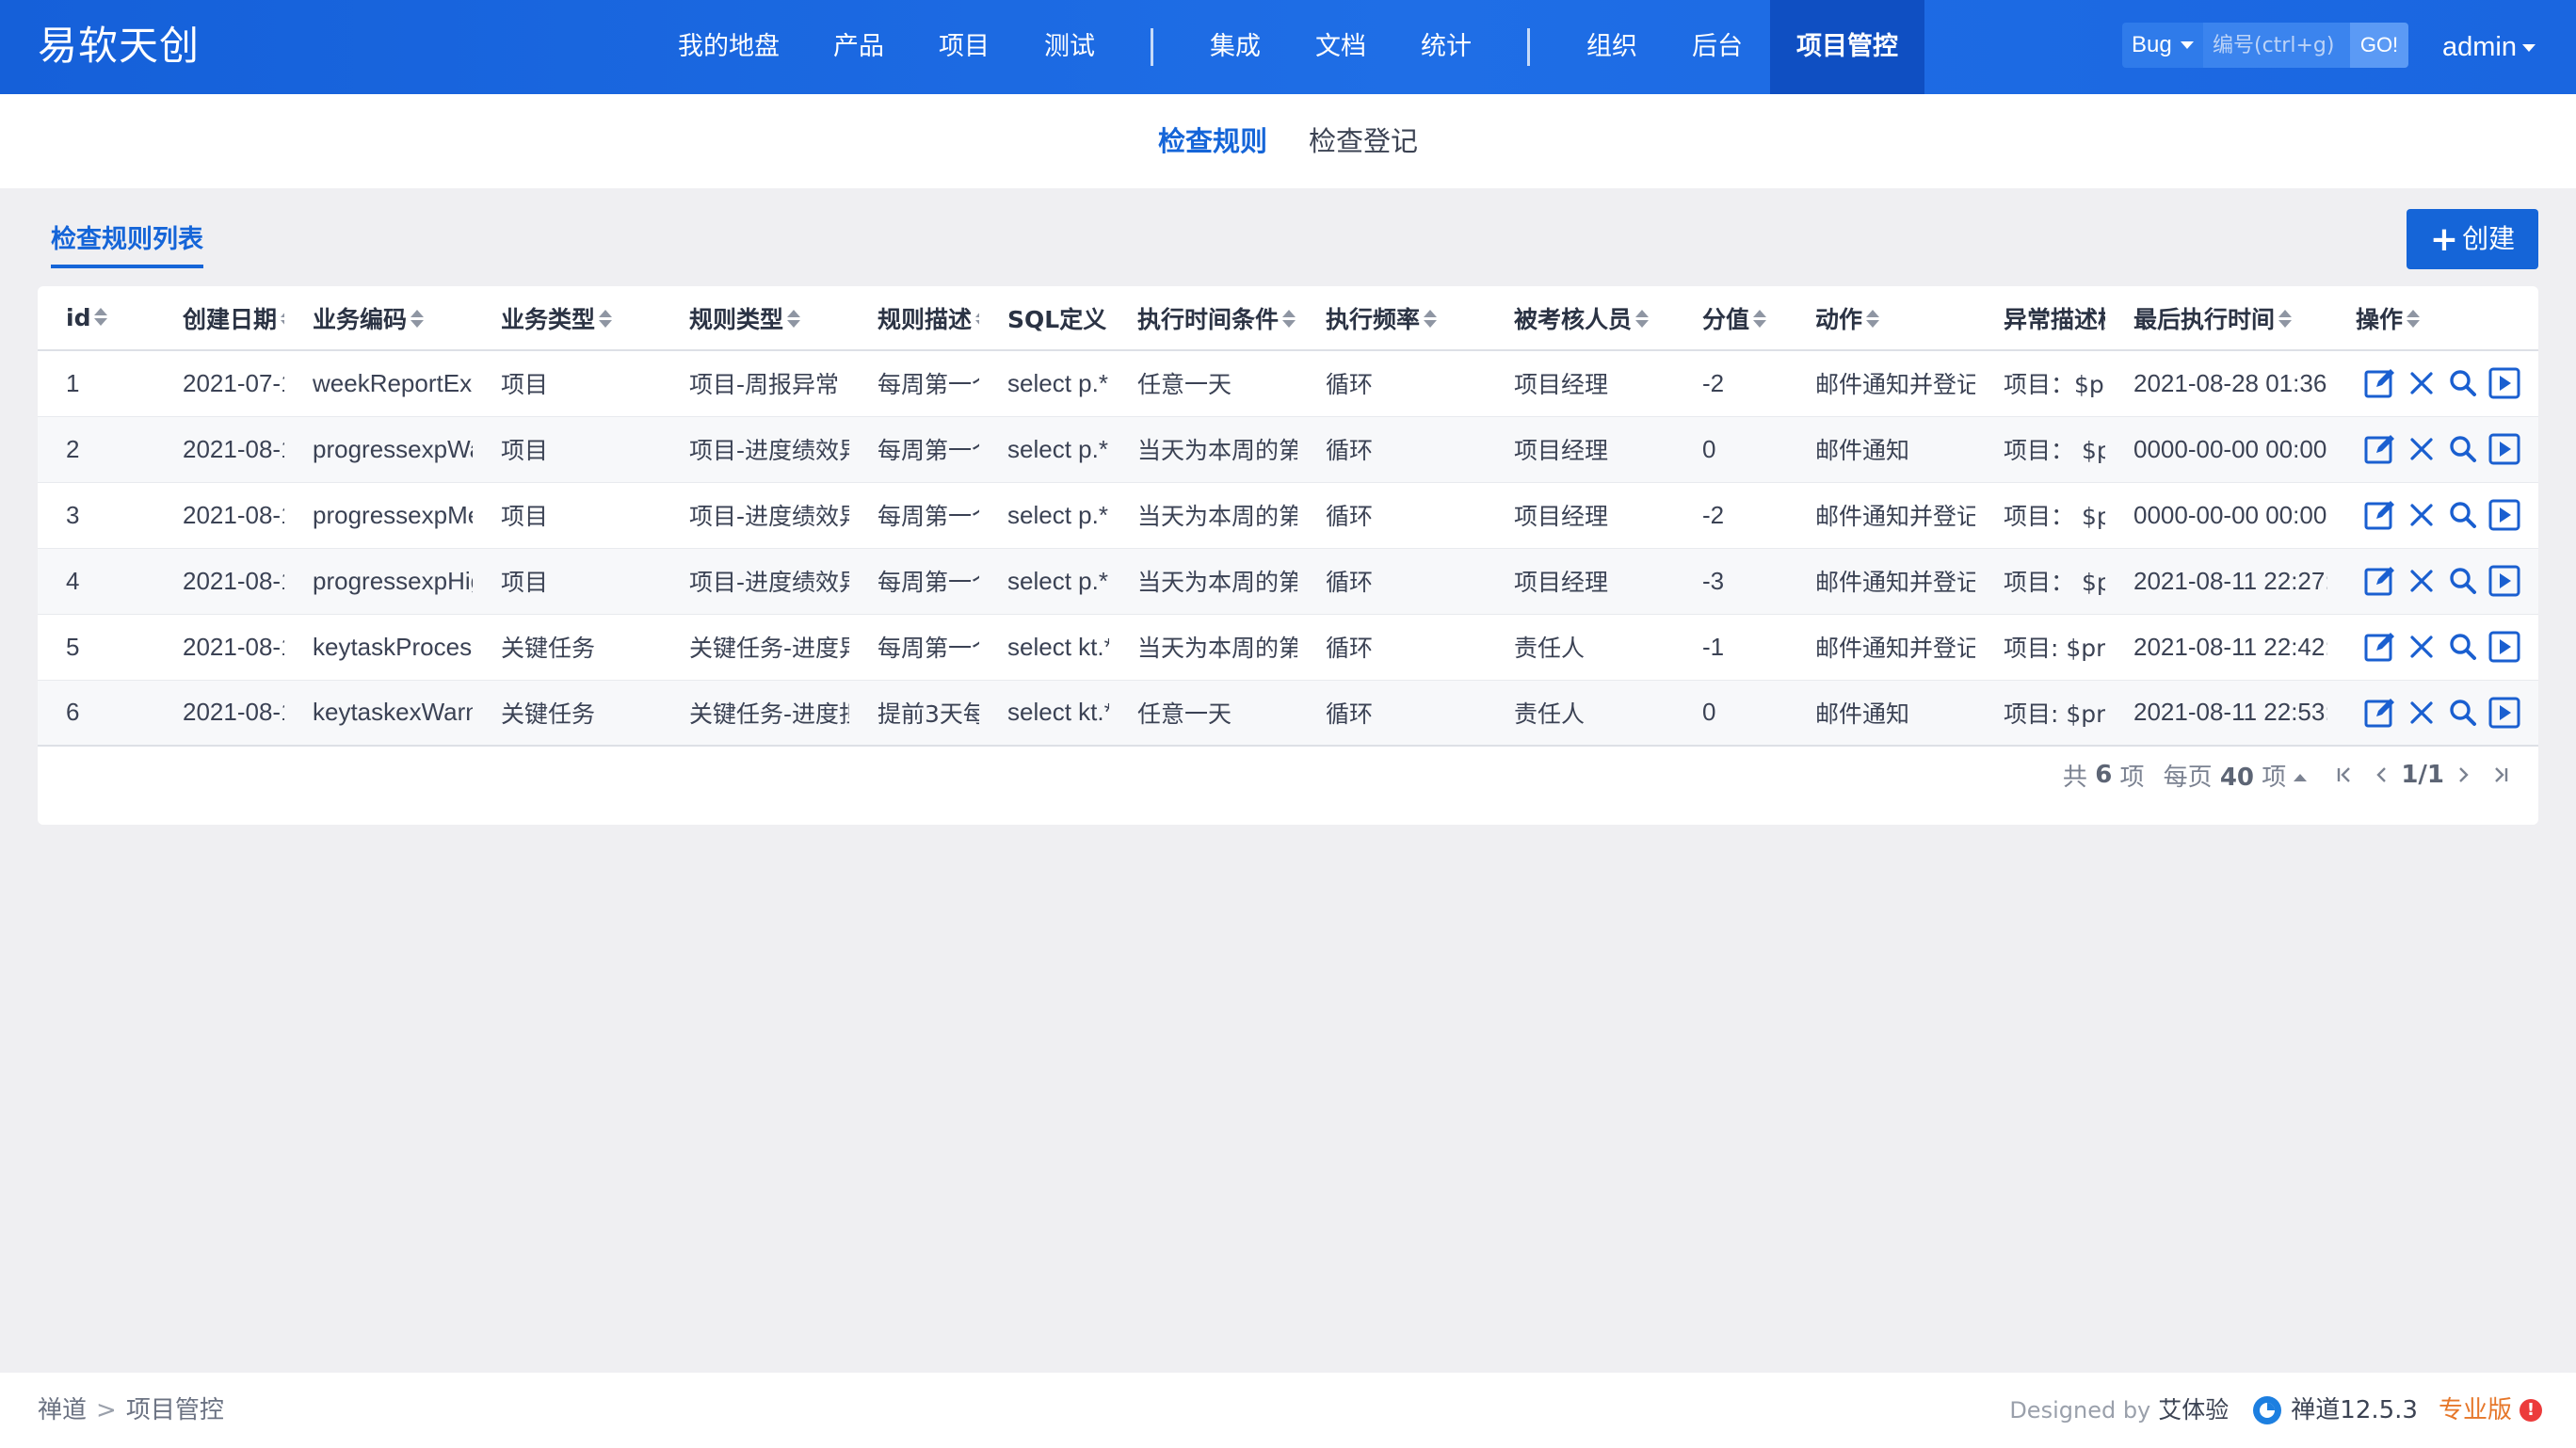 The width and height of the screenshot is (2576, 1448). I want to click on col-score: 分值, so click(1730, 318).